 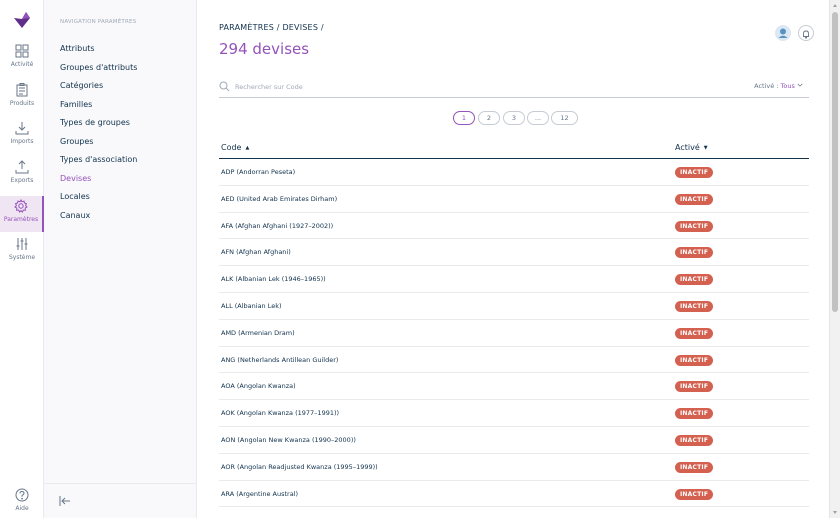 What do you see at coordinates (22, 214) in the screenshot?
I see `rail-item-settings: Paramètres` at bounding box center [22, 214].